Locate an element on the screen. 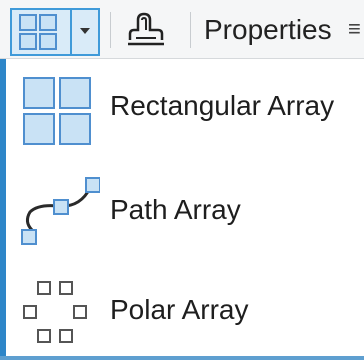 The image size is (364, 360). associative-array-icon is located at coordinates (146, 29).